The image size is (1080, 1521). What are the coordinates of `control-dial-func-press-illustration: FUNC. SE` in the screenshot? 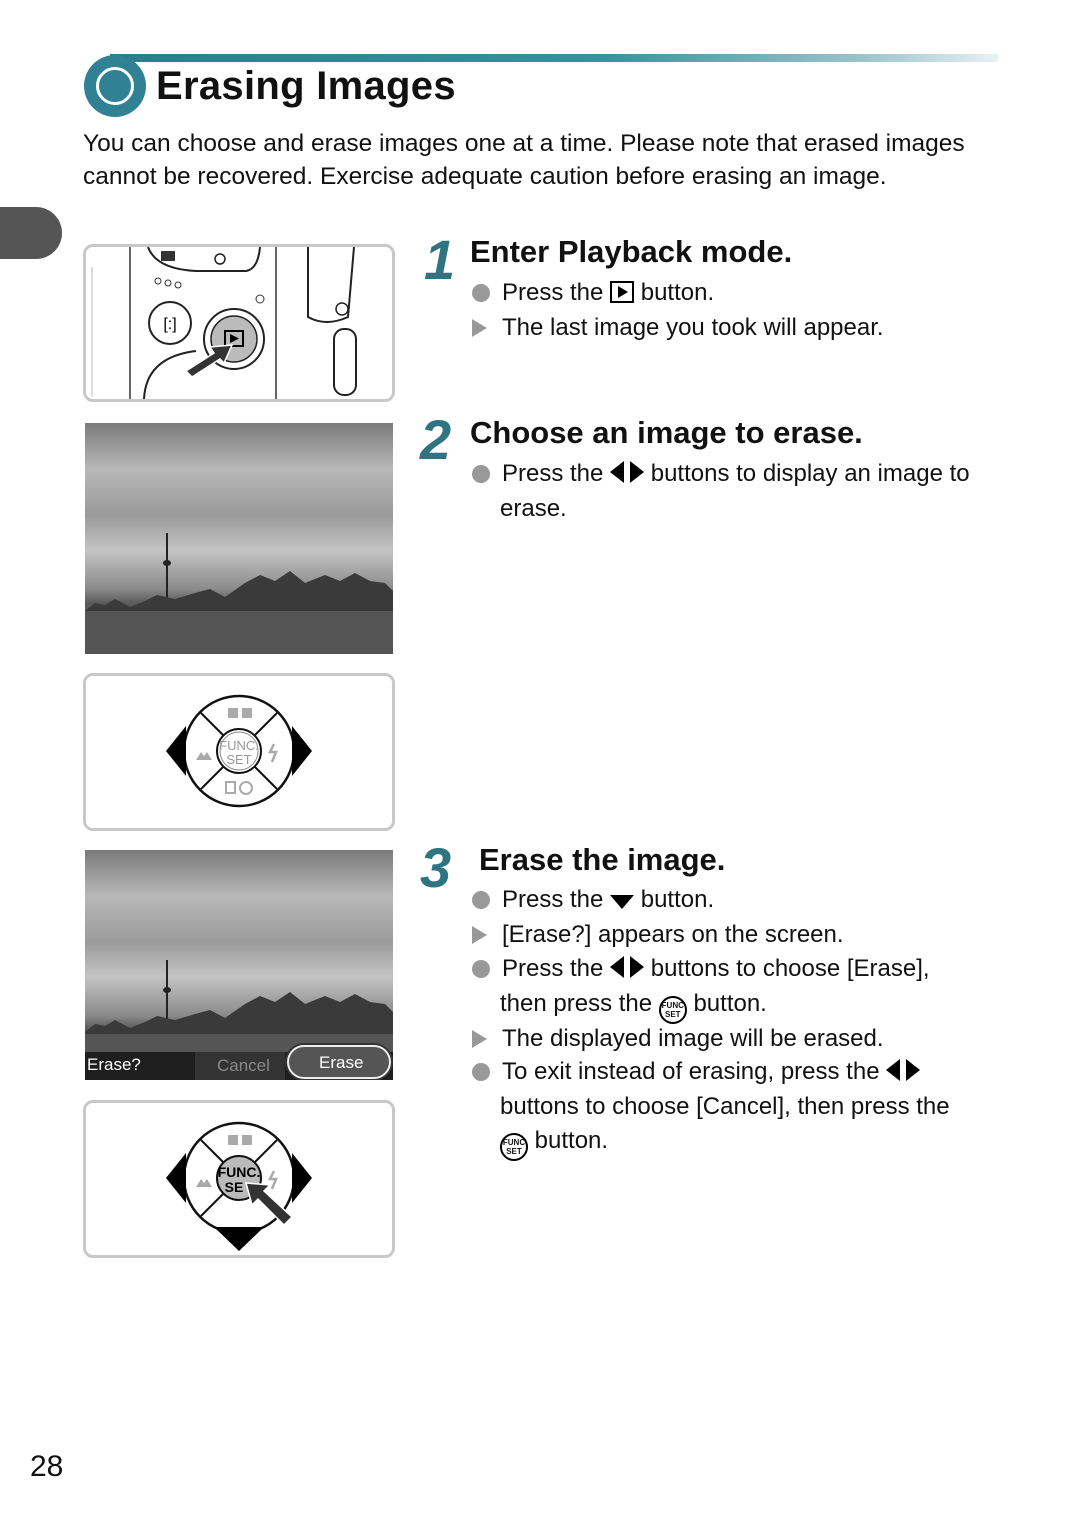 It's located at (239, 1179).